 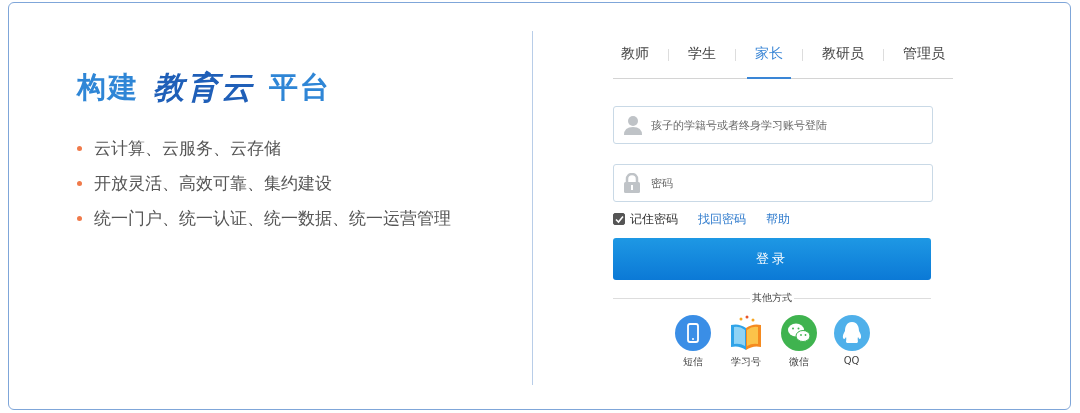 What do you see at coordinates (769, 55) in the screenshot?
I see `role-tab: 家长` at bounding box center [769, 55].